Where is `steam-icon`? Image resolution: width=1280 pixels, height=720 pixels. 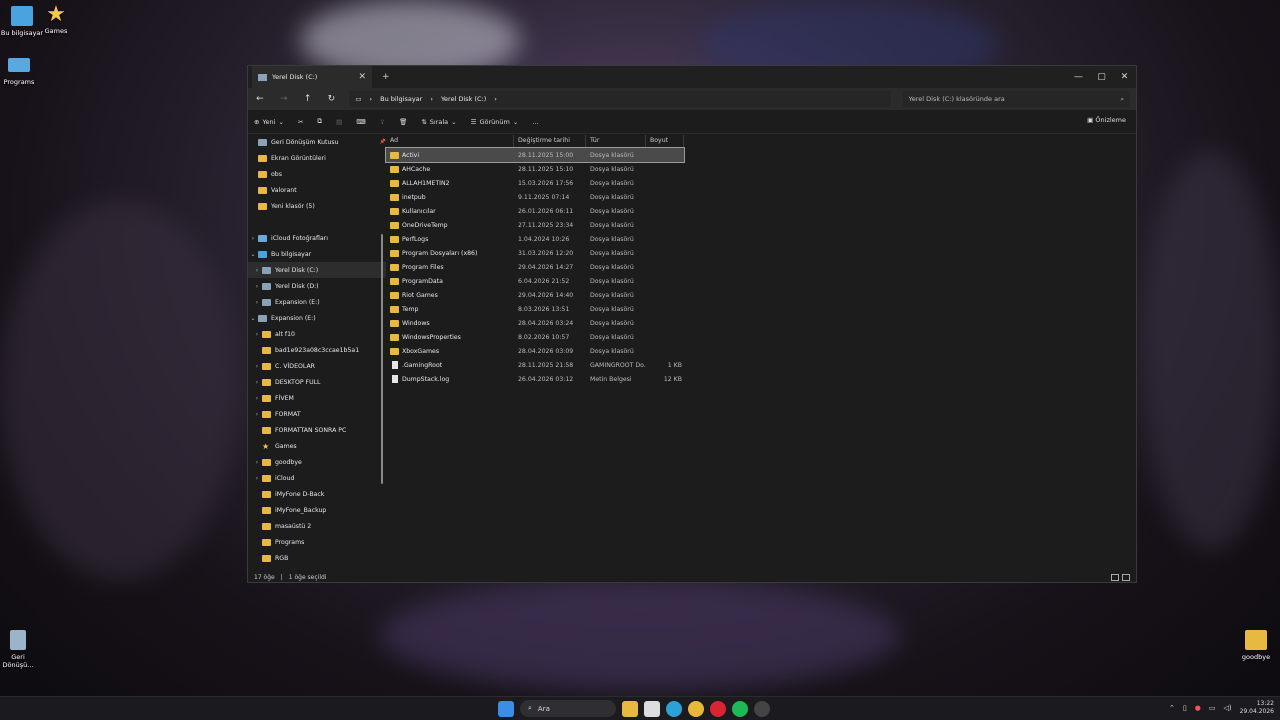 steam-icon is located at coordinates (762, 708).